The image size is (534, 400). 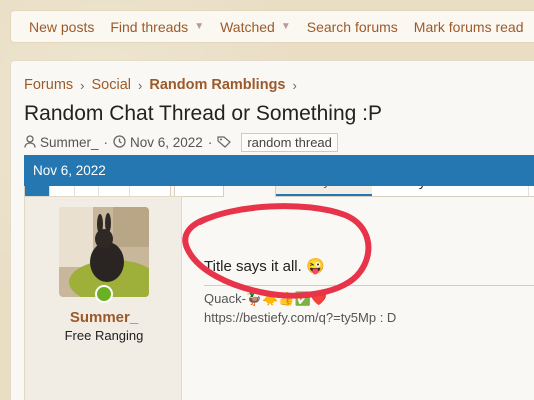 I want to click on post-date: Nov 6, 2022, so click(x=69, y=170).